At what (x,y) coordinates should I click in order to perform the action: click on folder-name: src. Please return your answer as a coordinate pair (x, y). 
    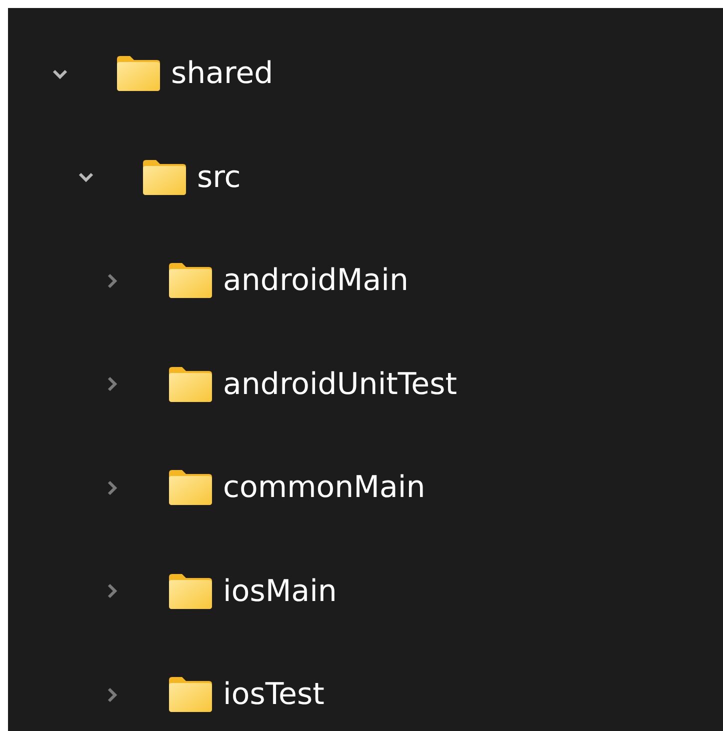
    Looking at the image, I should click on (219, 177).